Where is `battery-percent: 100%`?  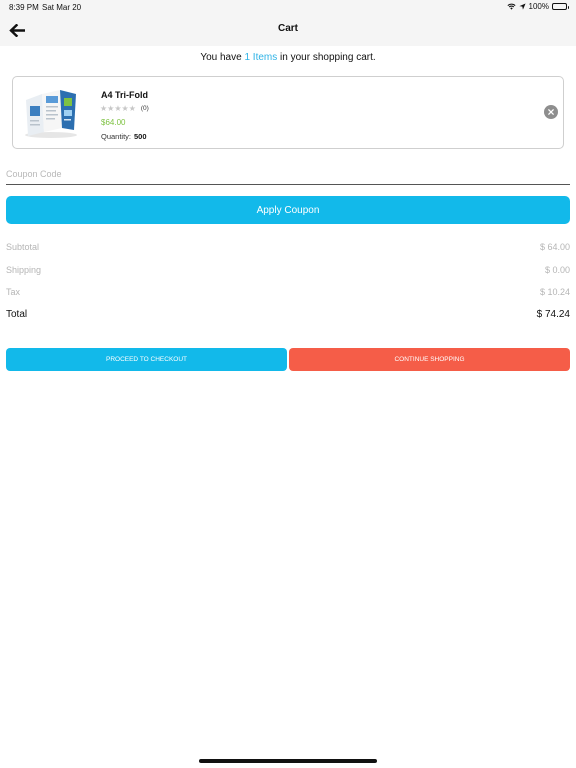
battery-percent: 100% is located at coordinates (538, 6).